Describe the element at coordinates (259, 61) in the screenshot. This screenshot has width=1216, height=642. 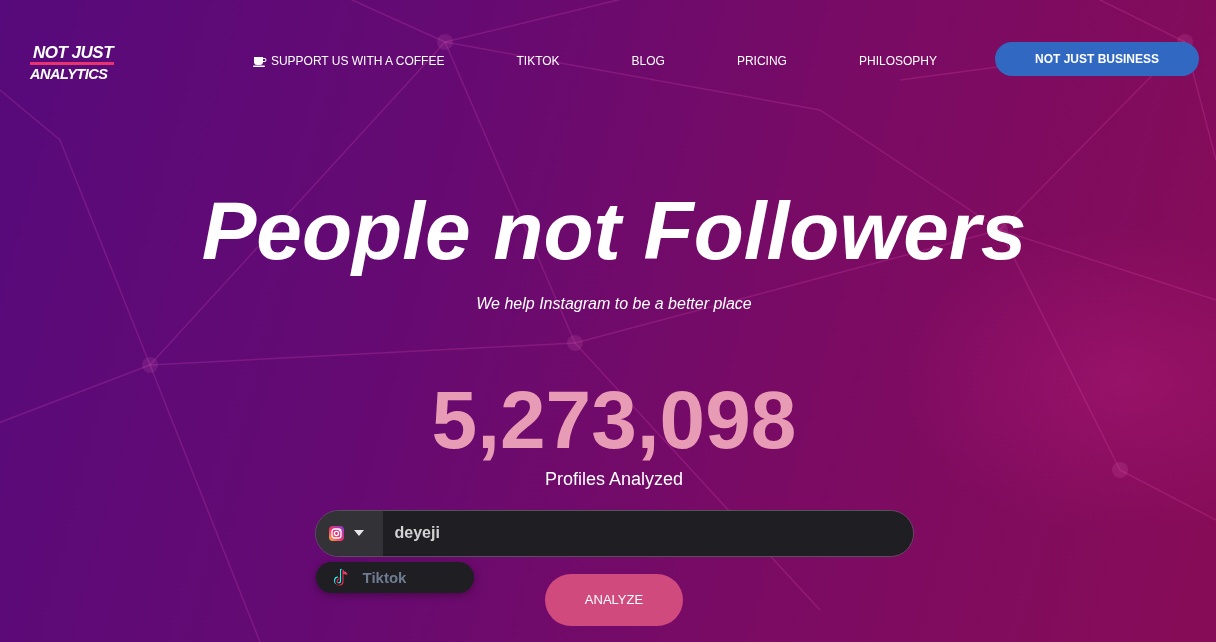
I see `coffee-cup-icon` at that location.